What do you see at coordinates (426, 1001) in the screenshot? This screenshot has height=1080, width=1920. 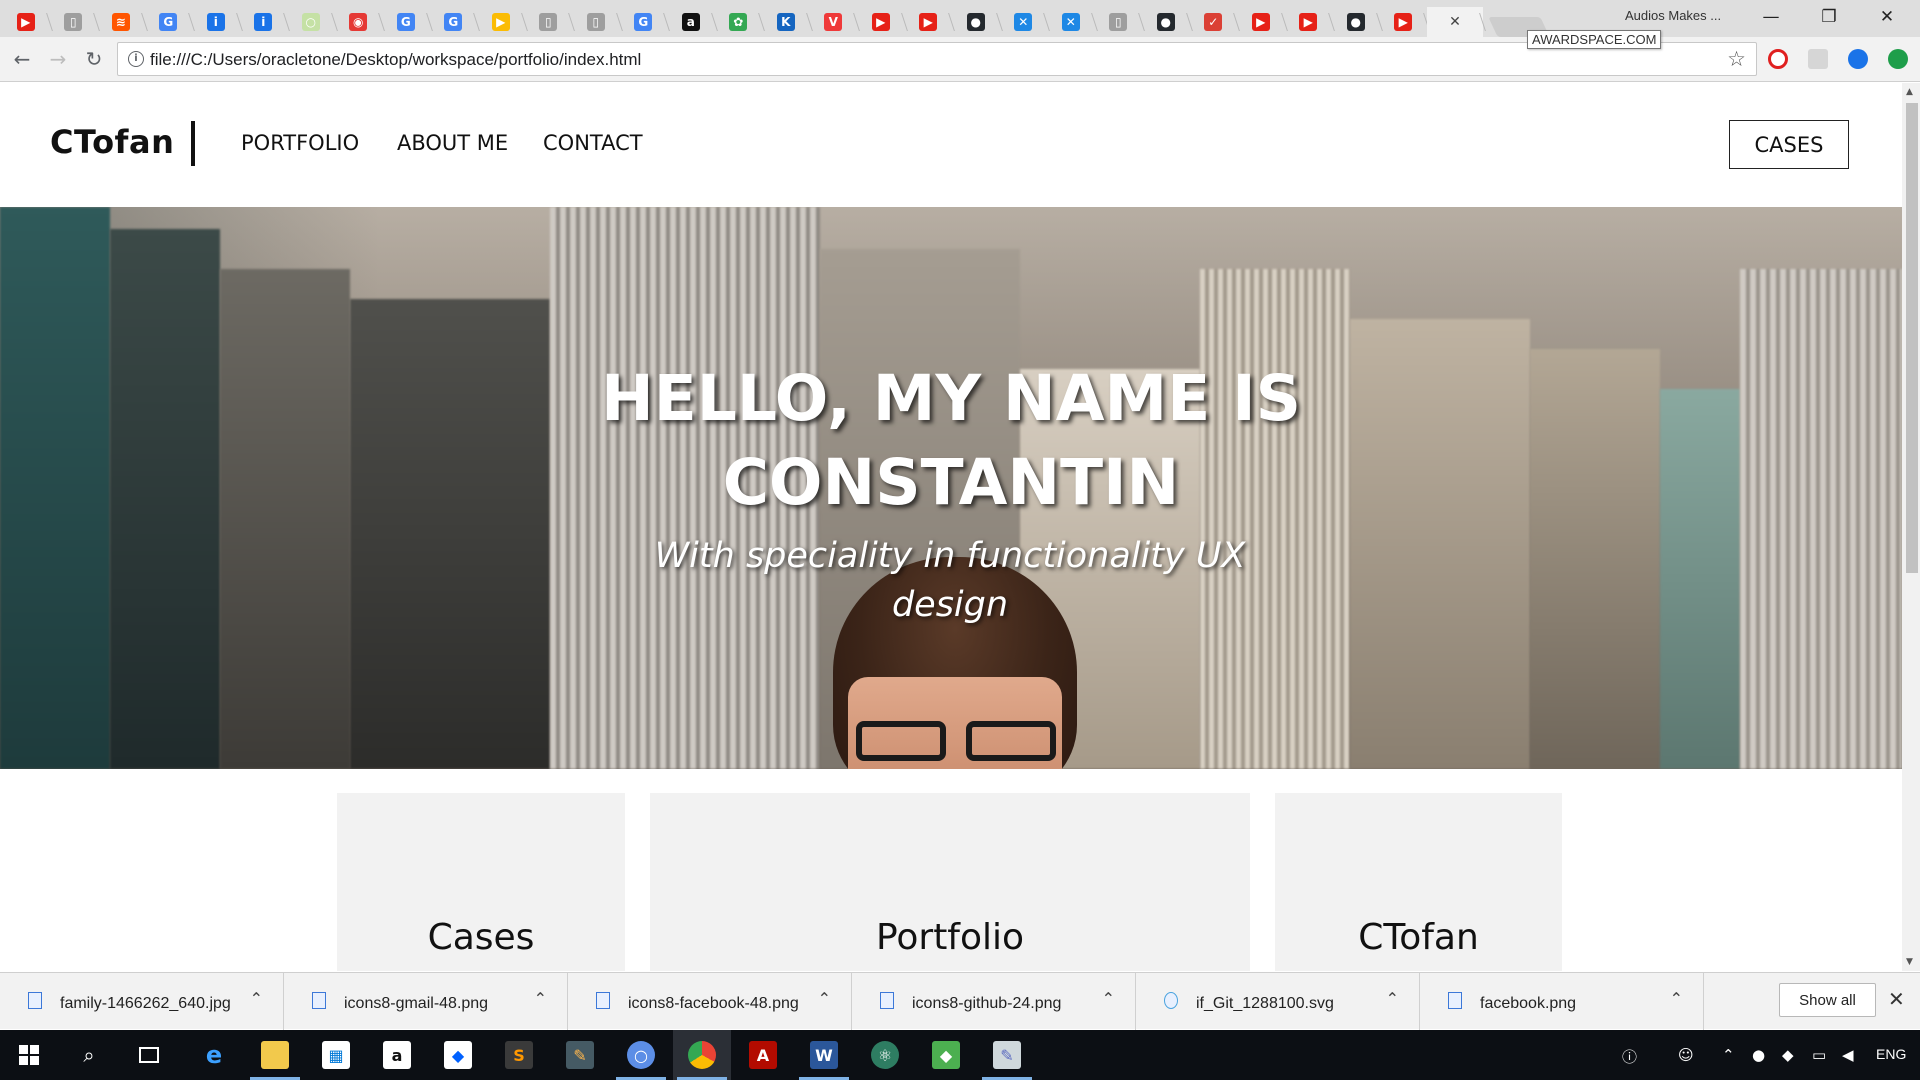 I see `download-item: icons8-gmail-48.png ⌃` at bounding box center [426, 1001].